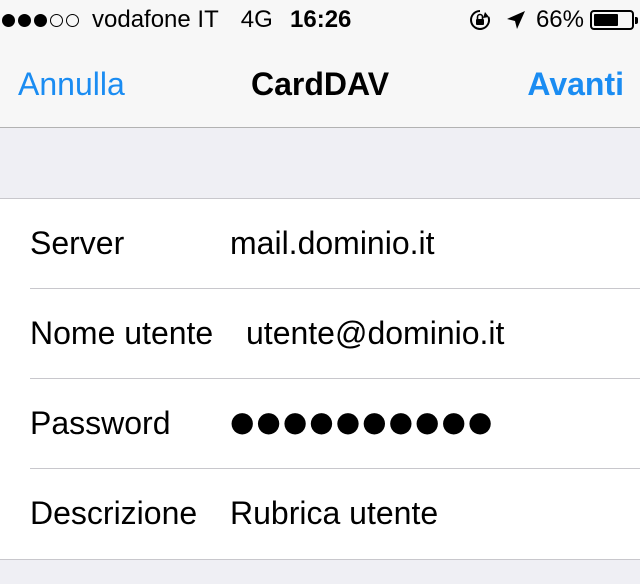  Describe the element at coordinates (516, 20) in the screenshot. I see `location-arrow-icon` at that location.